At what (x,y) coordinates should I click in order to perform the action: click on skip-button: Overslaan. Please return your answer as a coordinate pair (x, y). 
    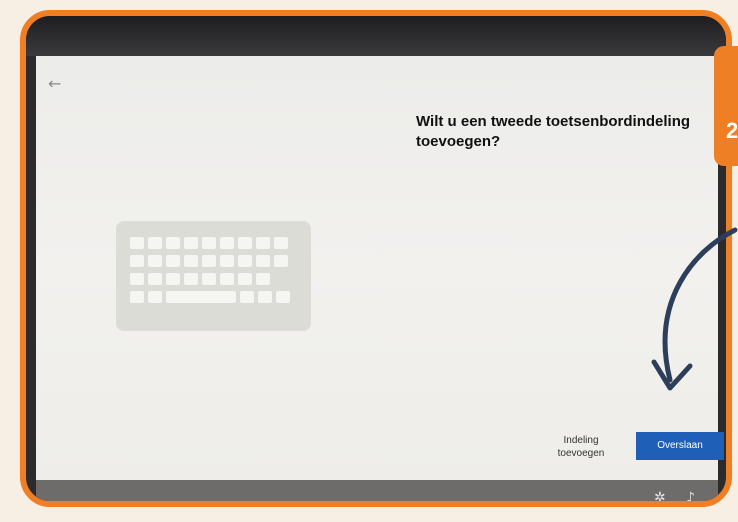
    Looking at the image, I should click on (680, 446).